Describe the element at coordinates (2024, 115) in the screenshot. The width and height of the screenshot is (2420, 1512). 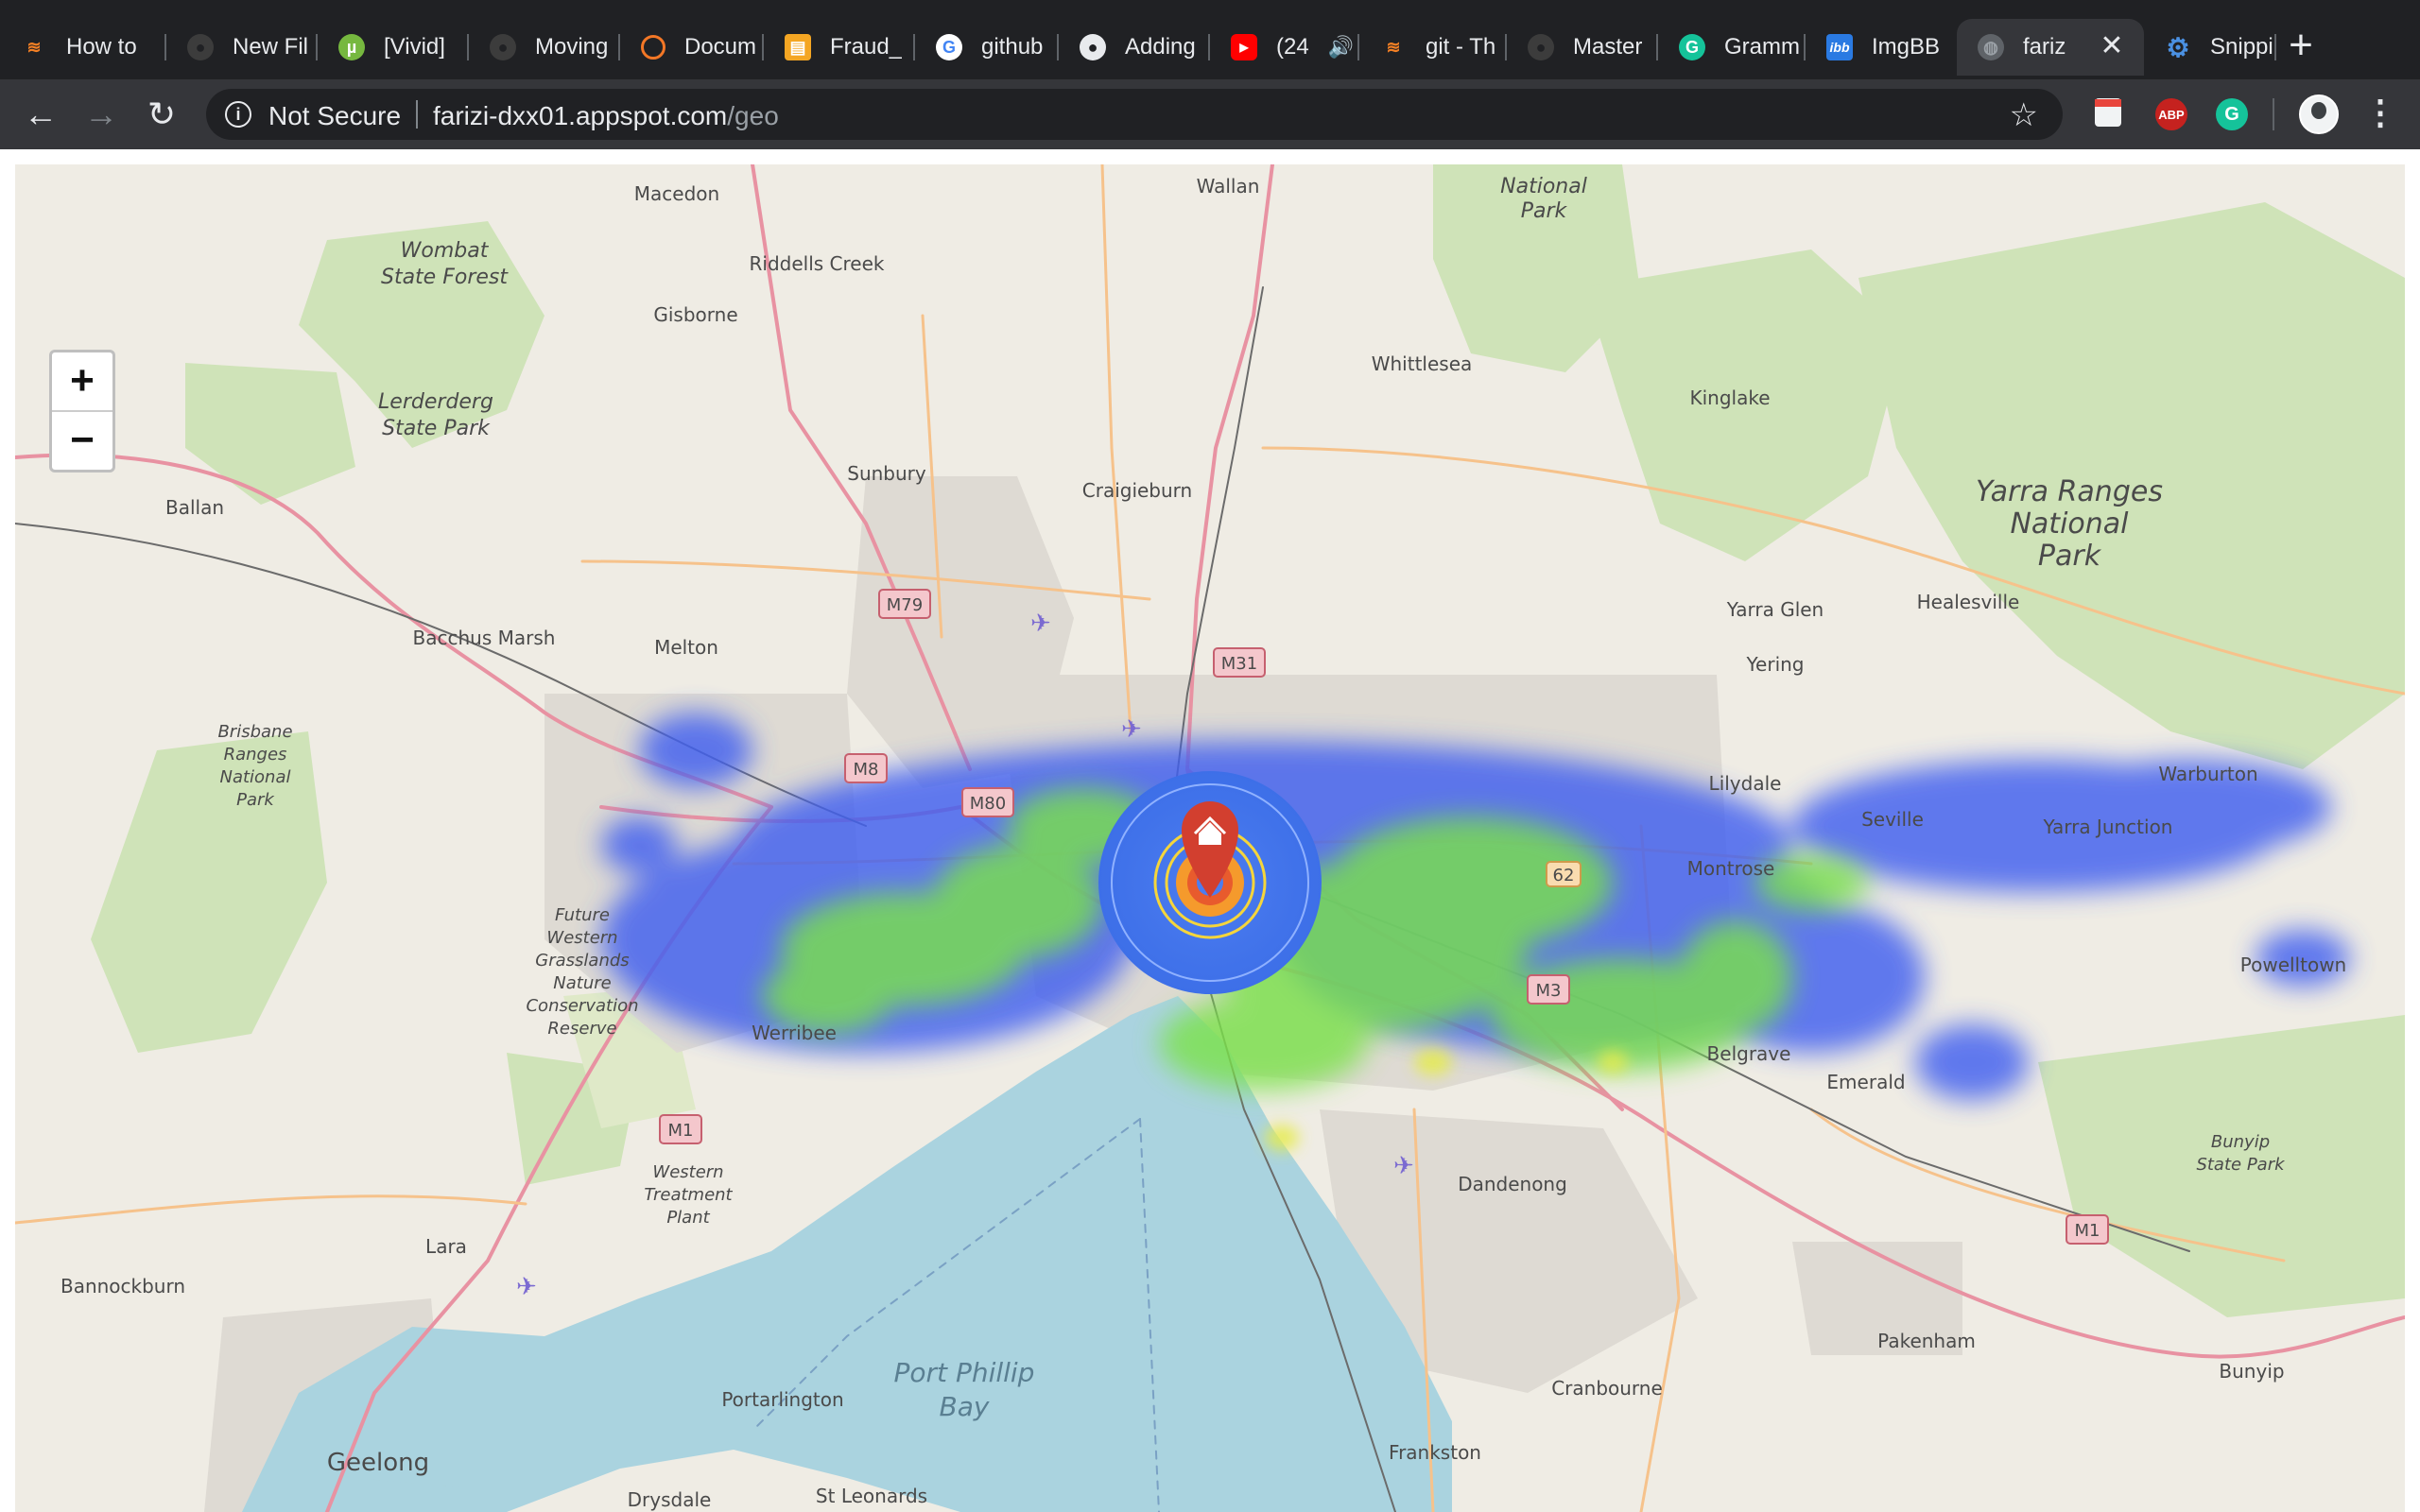
I see `bookmark-star-icon: ☆` at that location.